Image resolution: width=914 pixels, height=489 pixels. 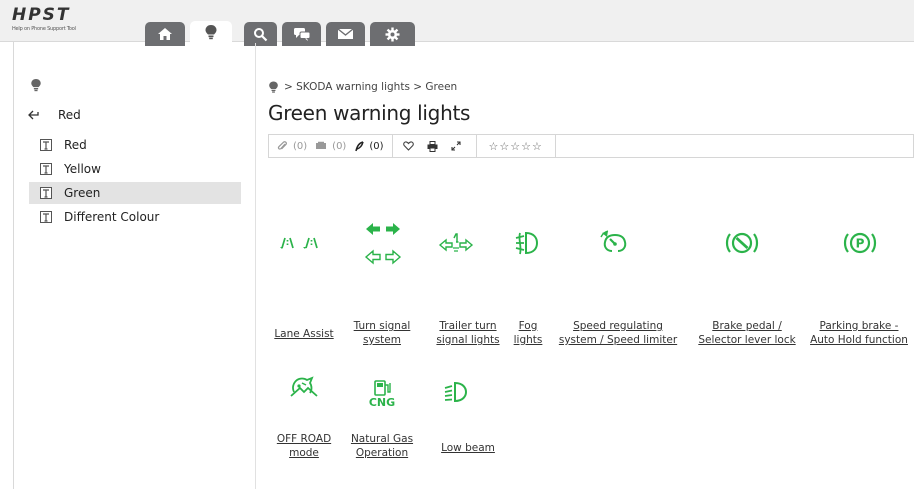 What do you see at coordinates (615, 243) in the screenshot?
I see `speed-limiter-icon` at bounding box center [615, 243].